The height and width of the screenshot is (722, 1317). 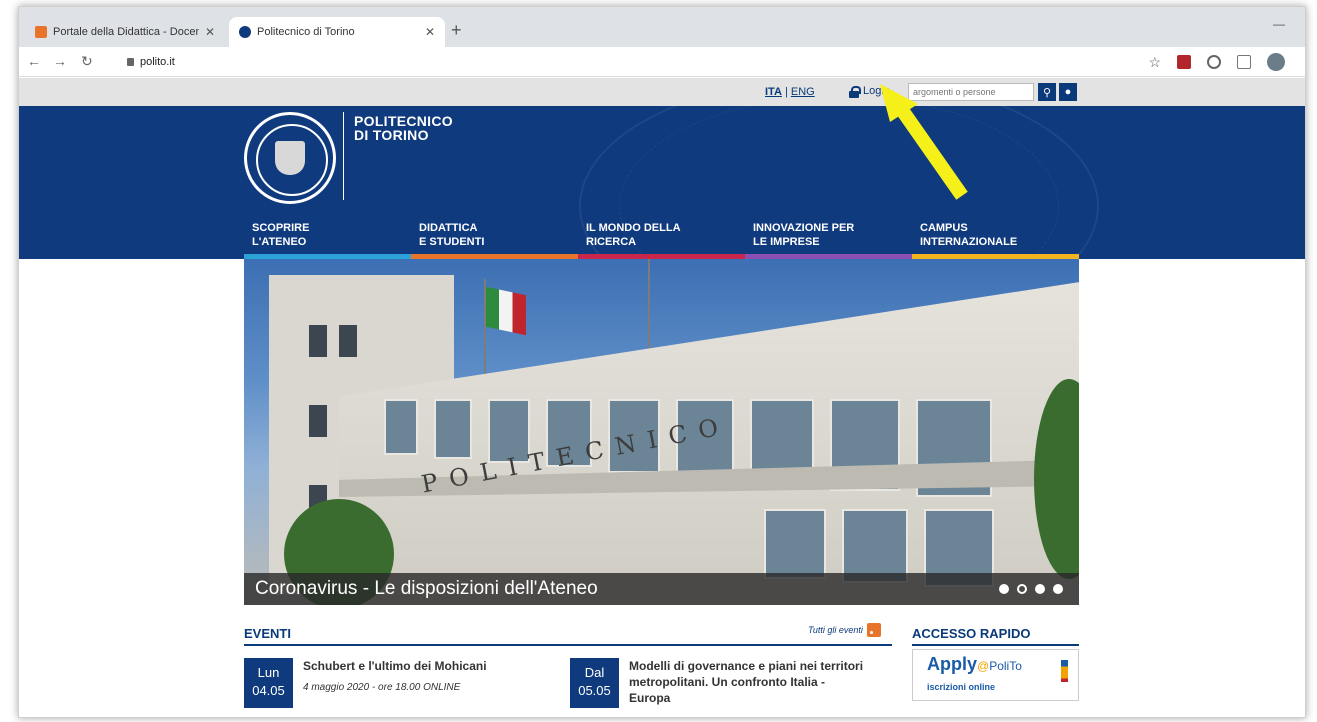 I want to click on address-bar: polito.it, so click(x=637, y=62).